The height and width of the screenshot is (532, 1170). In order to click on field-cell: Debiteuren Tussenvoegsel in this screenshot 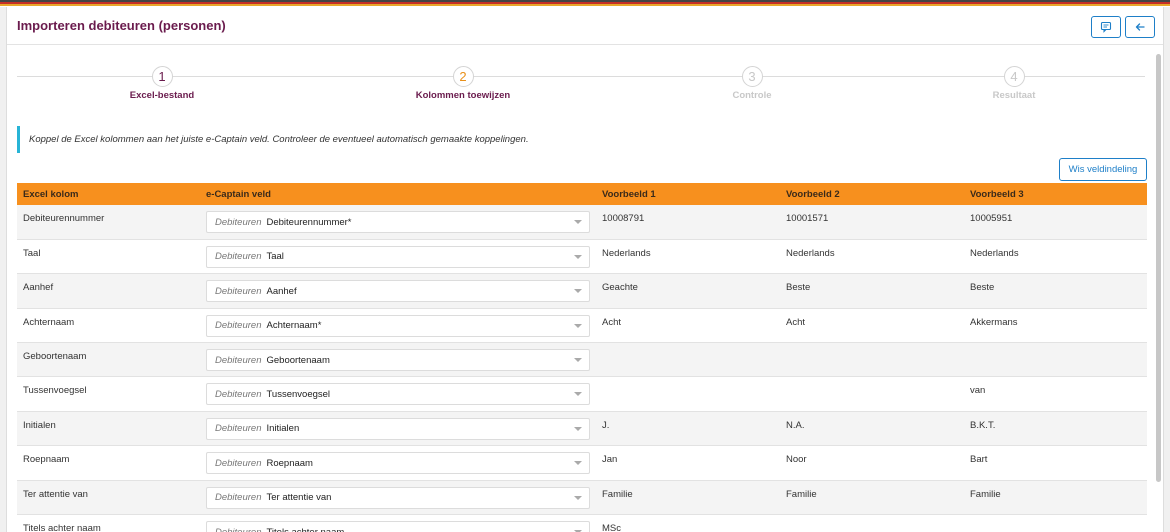, I will do `click(398, 394)`.